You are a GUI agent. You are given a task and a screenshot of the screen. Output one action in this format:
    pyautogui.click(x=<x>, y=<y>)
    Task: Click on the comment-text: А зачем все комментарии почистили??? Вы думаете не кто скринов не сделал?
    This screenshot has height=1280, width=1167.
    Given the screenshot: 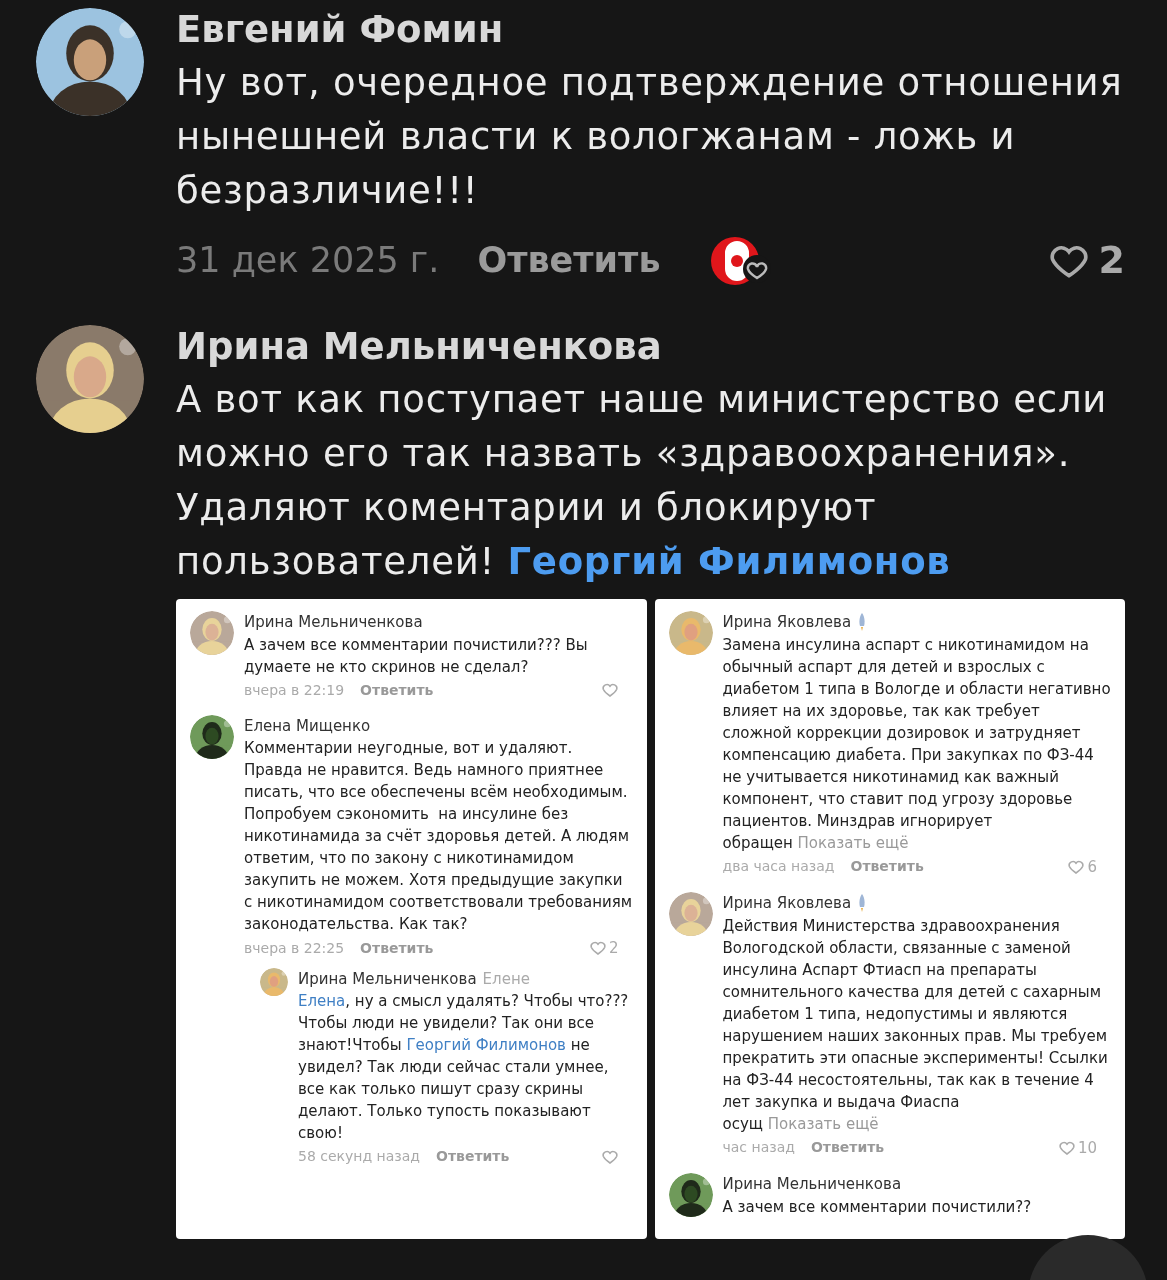 What is the action you would take?
    pyautogui.click(x=416, y=656)
    